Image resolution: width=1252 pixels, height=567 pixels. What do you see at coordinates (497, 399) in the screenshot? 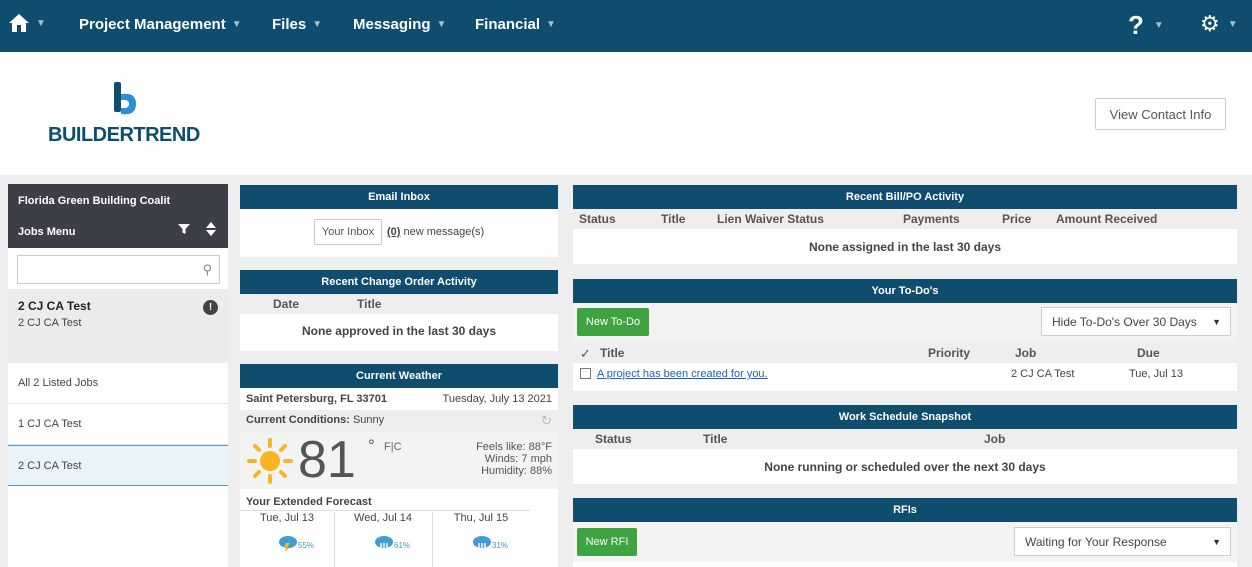
I see `weather-date: Tuesday, July 13 2021` at bounding box center [497, 399].